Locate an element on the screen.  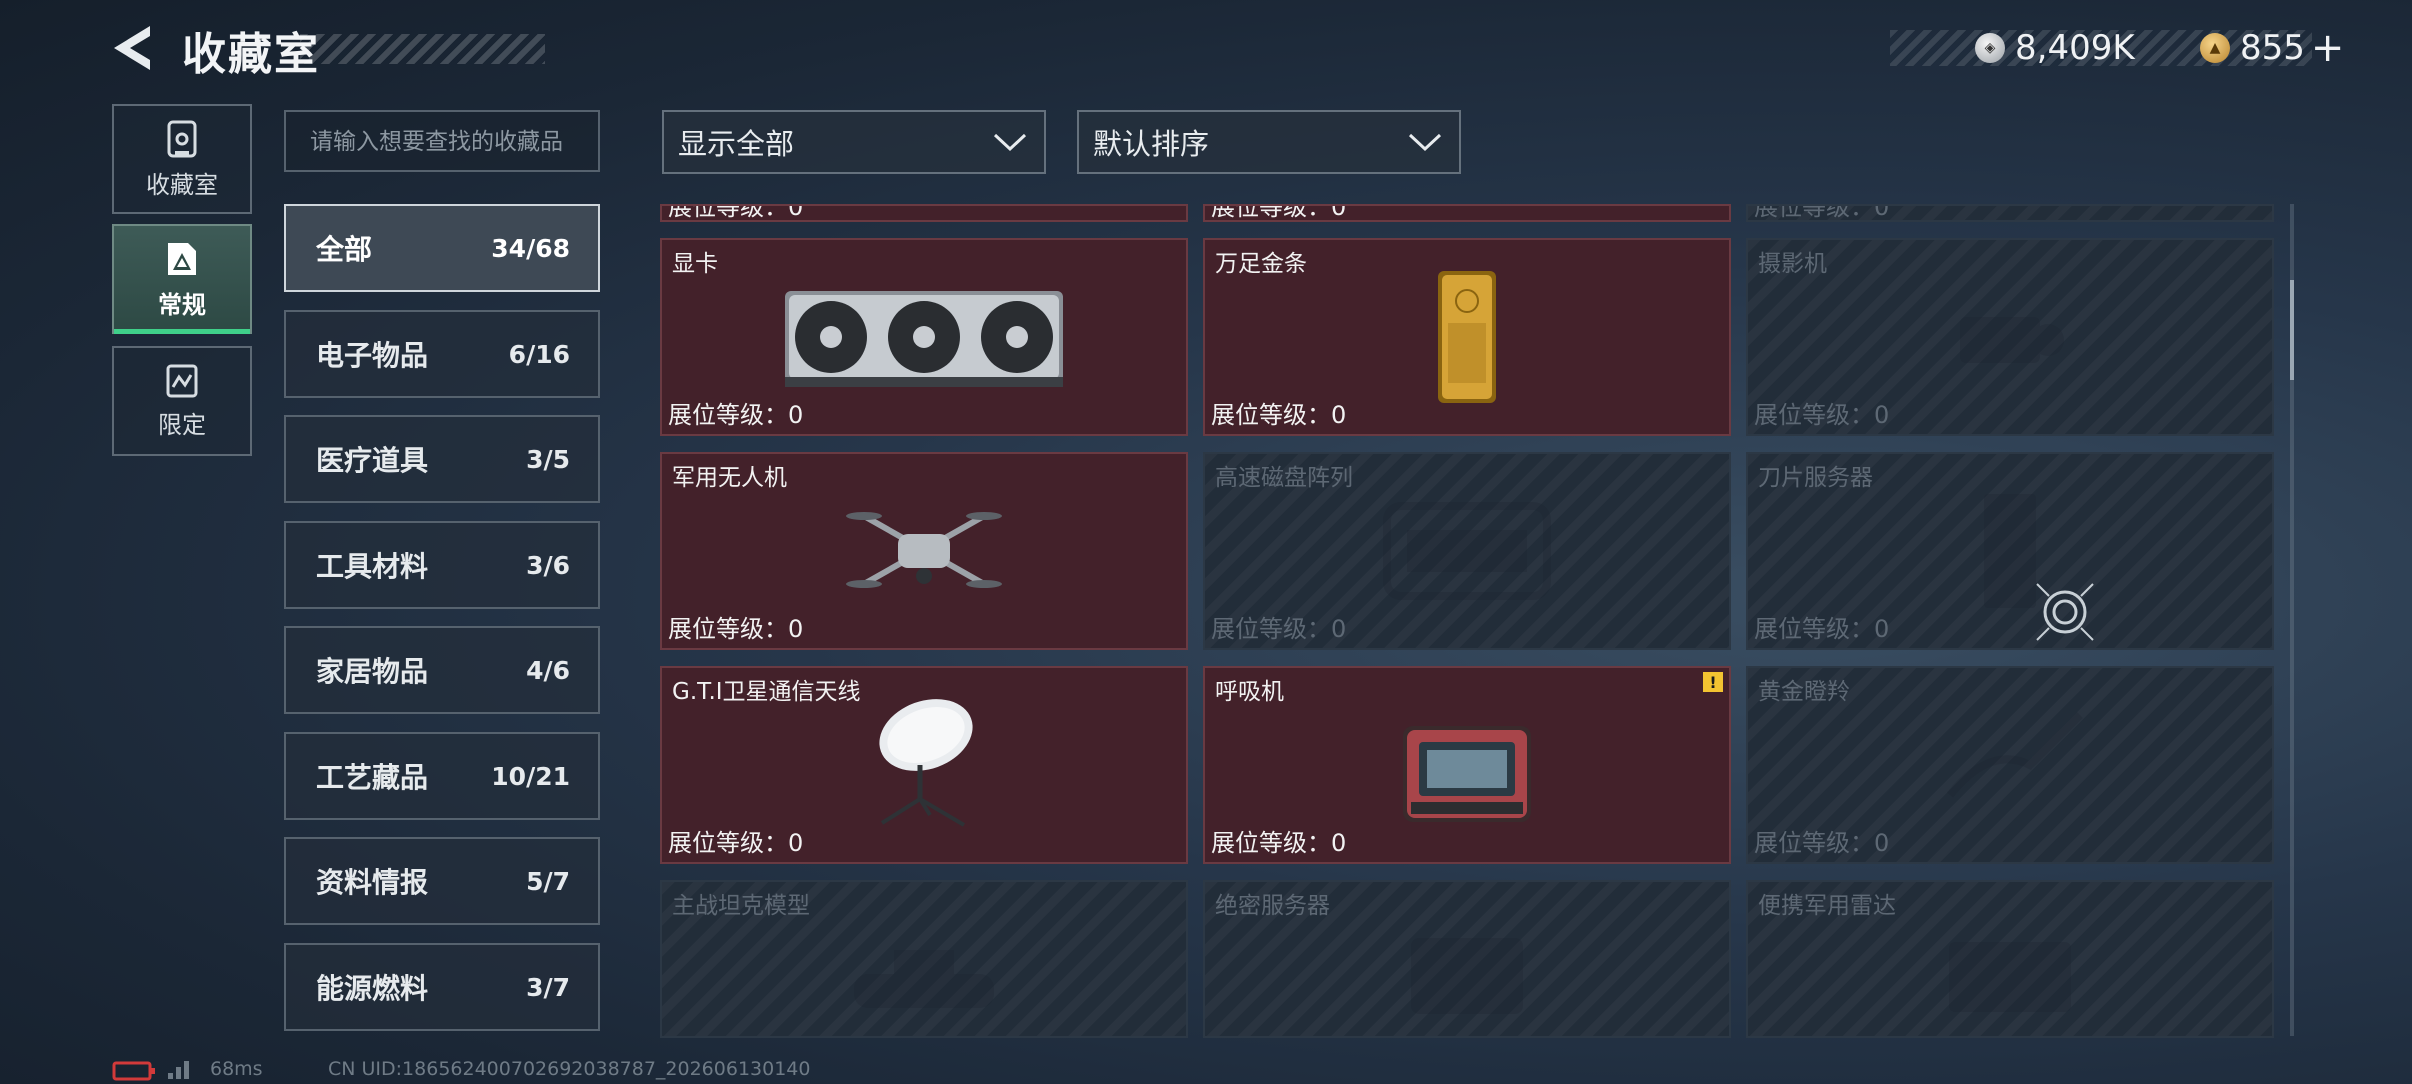
limited-icon is located at coordinates (182, 380).